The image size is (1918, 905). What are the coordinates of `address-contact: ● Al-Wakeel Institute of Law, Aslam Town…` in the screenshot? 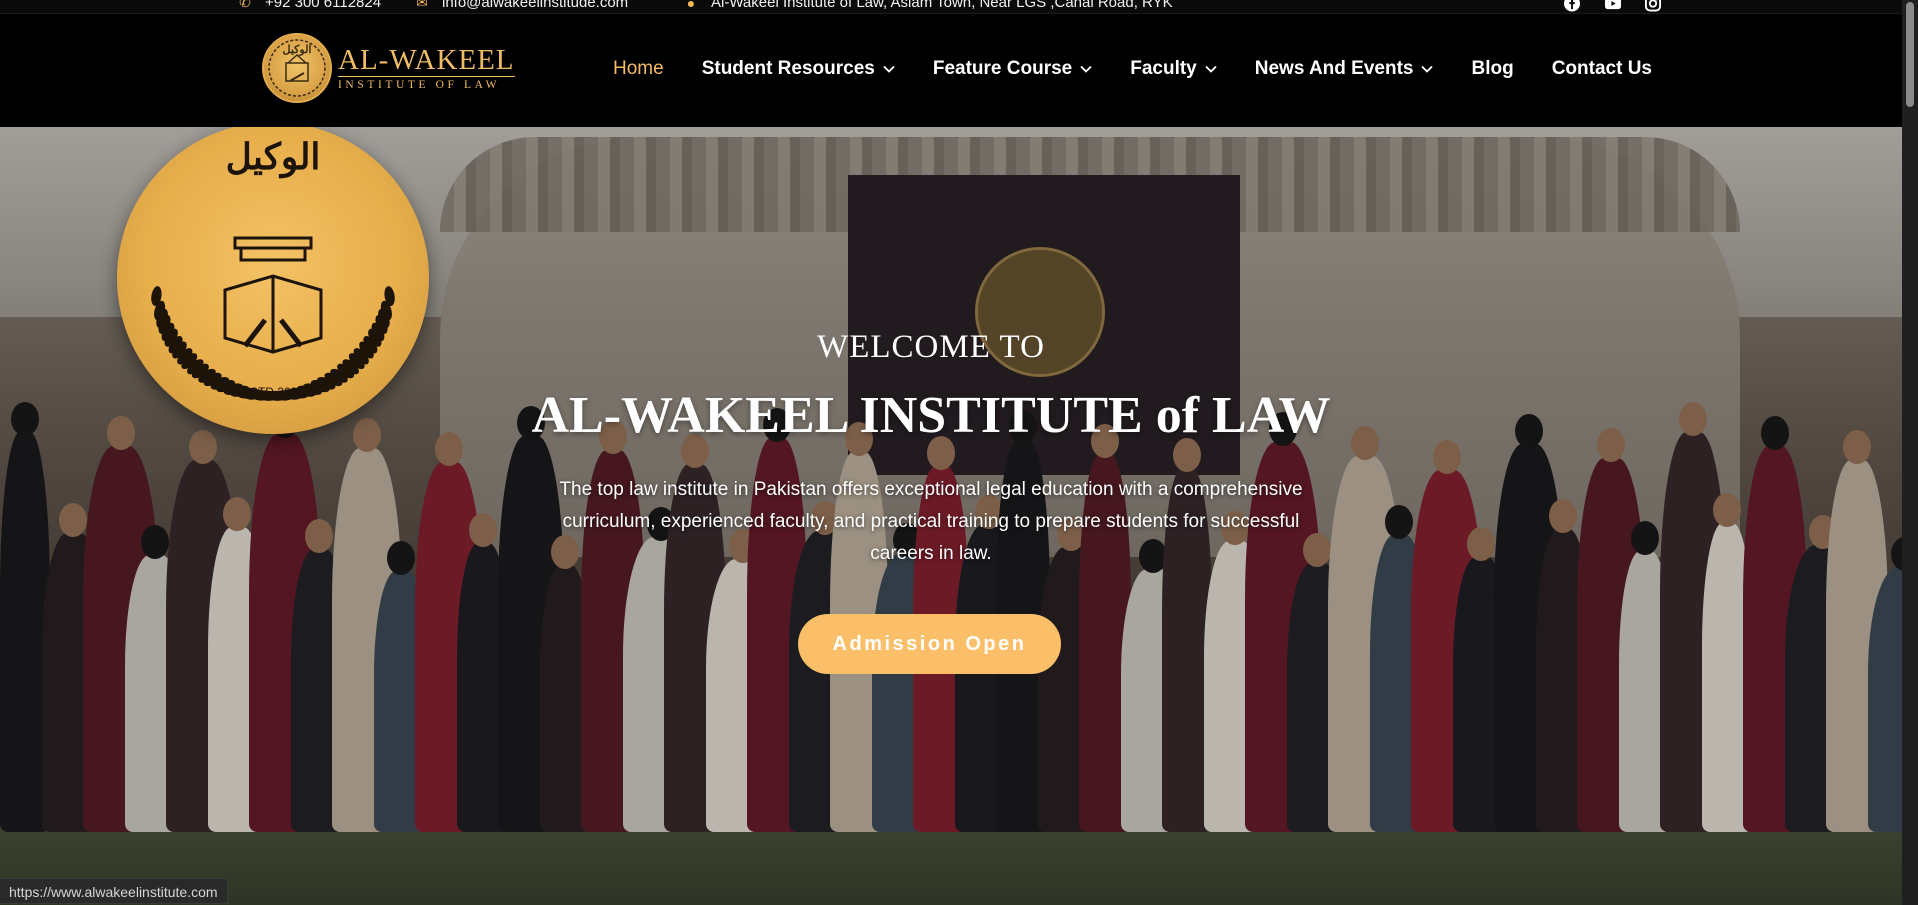 It's located at (928, 5).